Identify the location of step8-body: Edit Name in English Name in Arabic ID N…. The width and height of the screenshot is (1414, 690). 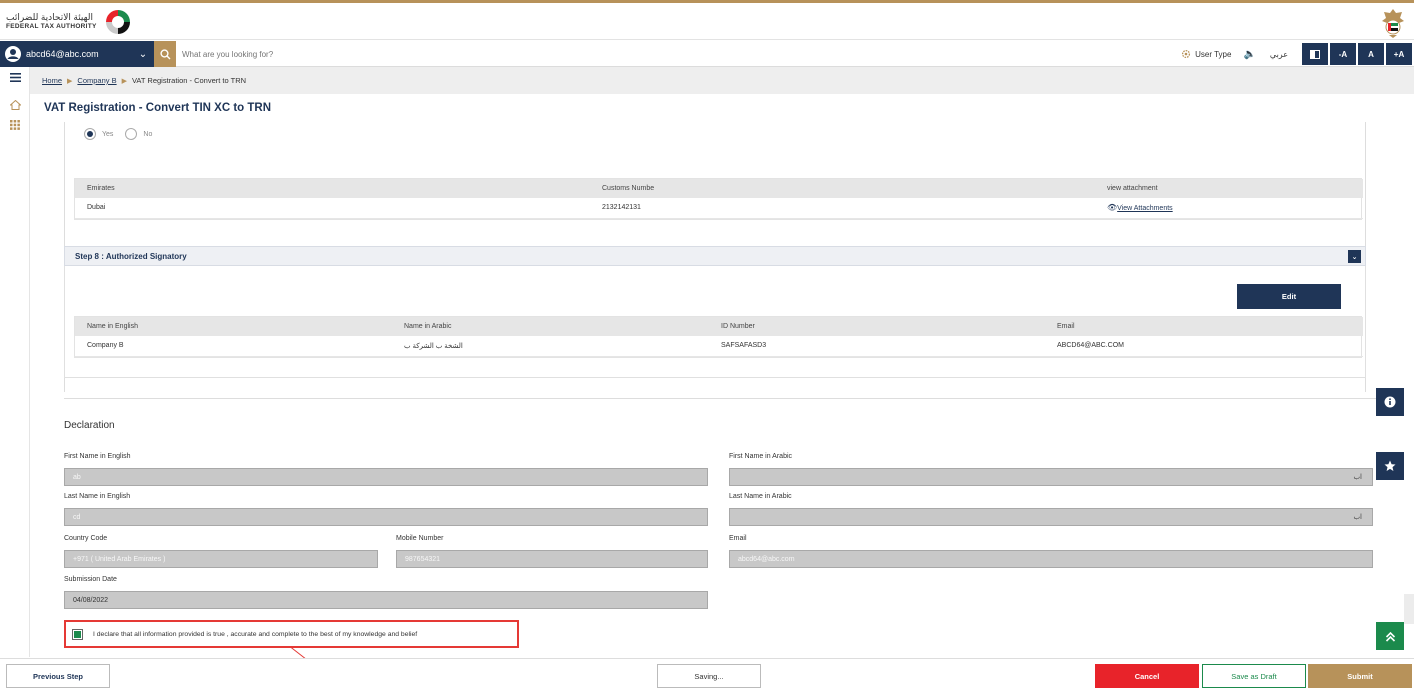
(715, 322).